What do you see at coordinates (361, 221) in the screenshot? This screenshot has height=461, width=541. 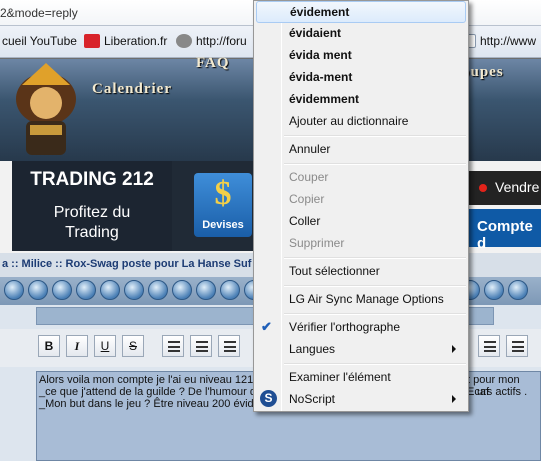 I see `paste-item: Coller` at bounding box center [361, 221].